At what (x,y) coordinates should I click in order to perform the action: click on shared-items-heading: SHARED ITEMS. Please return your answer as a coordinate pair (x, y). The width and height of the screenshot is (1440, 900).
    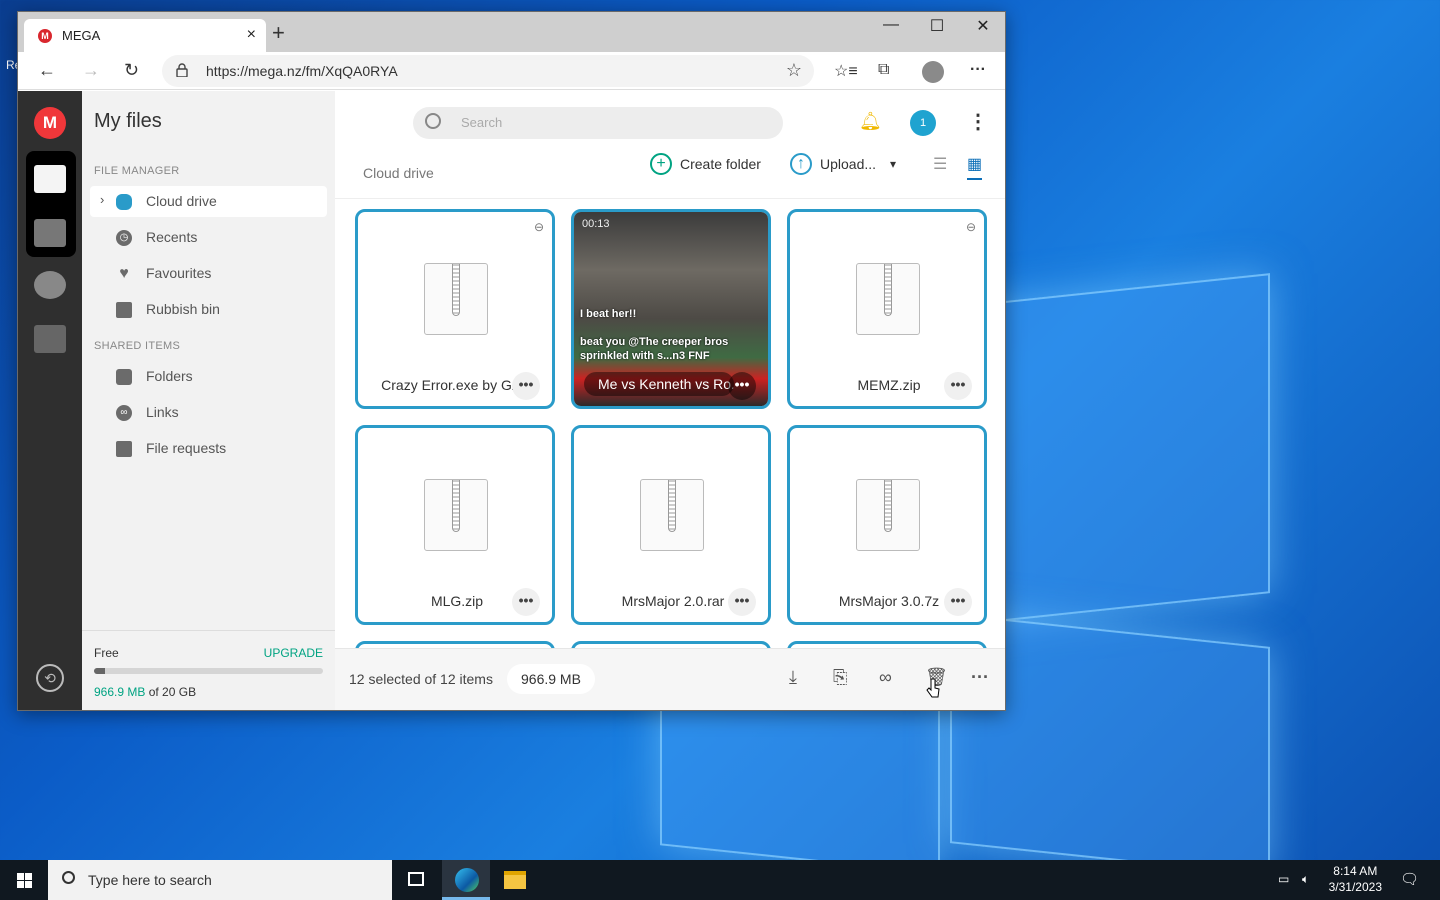
    Looking at the image, I should click on (137, 346).